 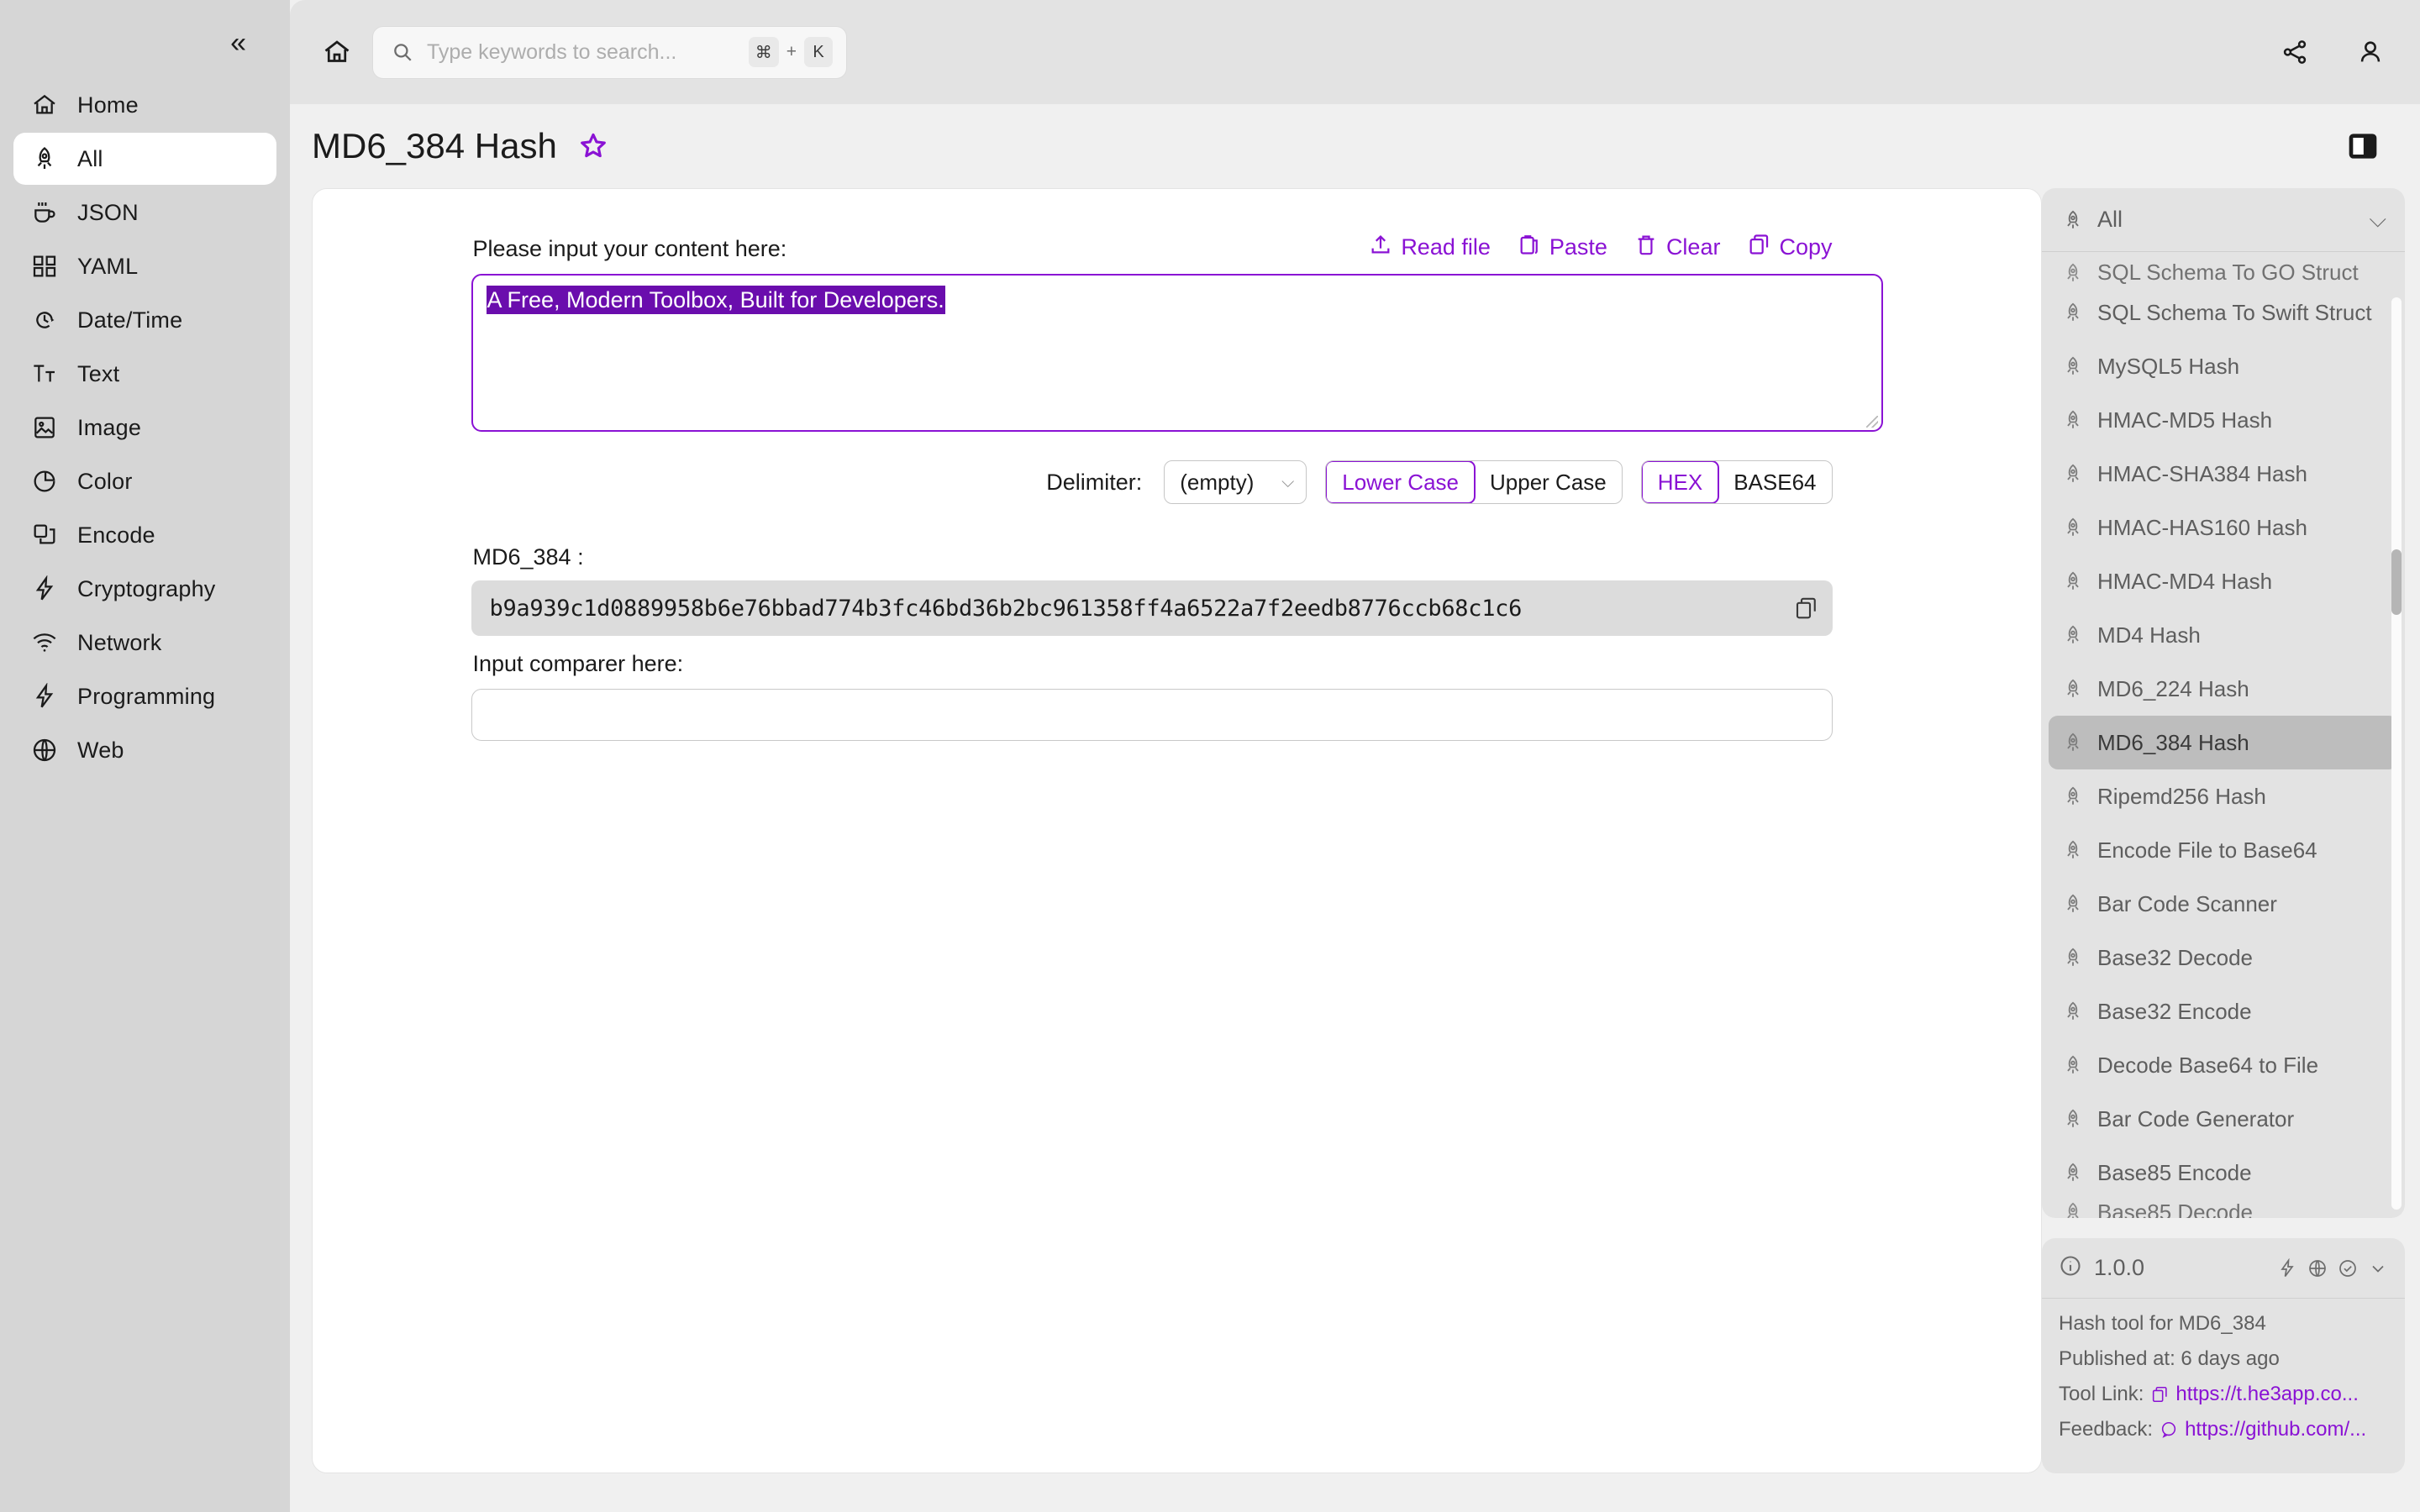 I want to click on textarea-resize-handle, so click(x=1871, y=422).